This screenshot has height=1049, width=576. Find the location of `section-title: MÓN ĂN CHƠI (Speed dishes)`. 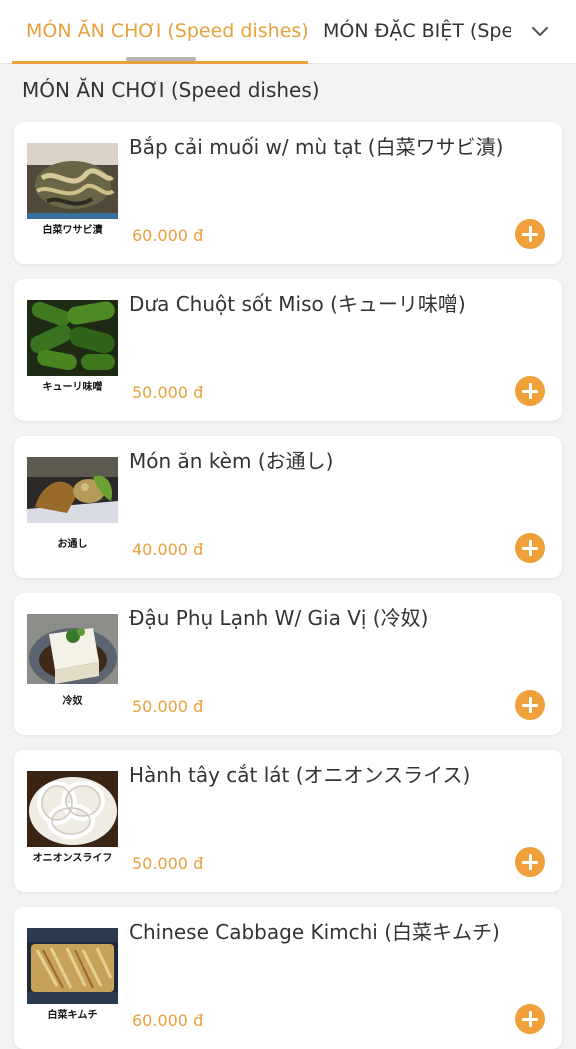

section-title: MÓN ĂN CHƠI (Speed dishes) is located at coordinates (171, 90).